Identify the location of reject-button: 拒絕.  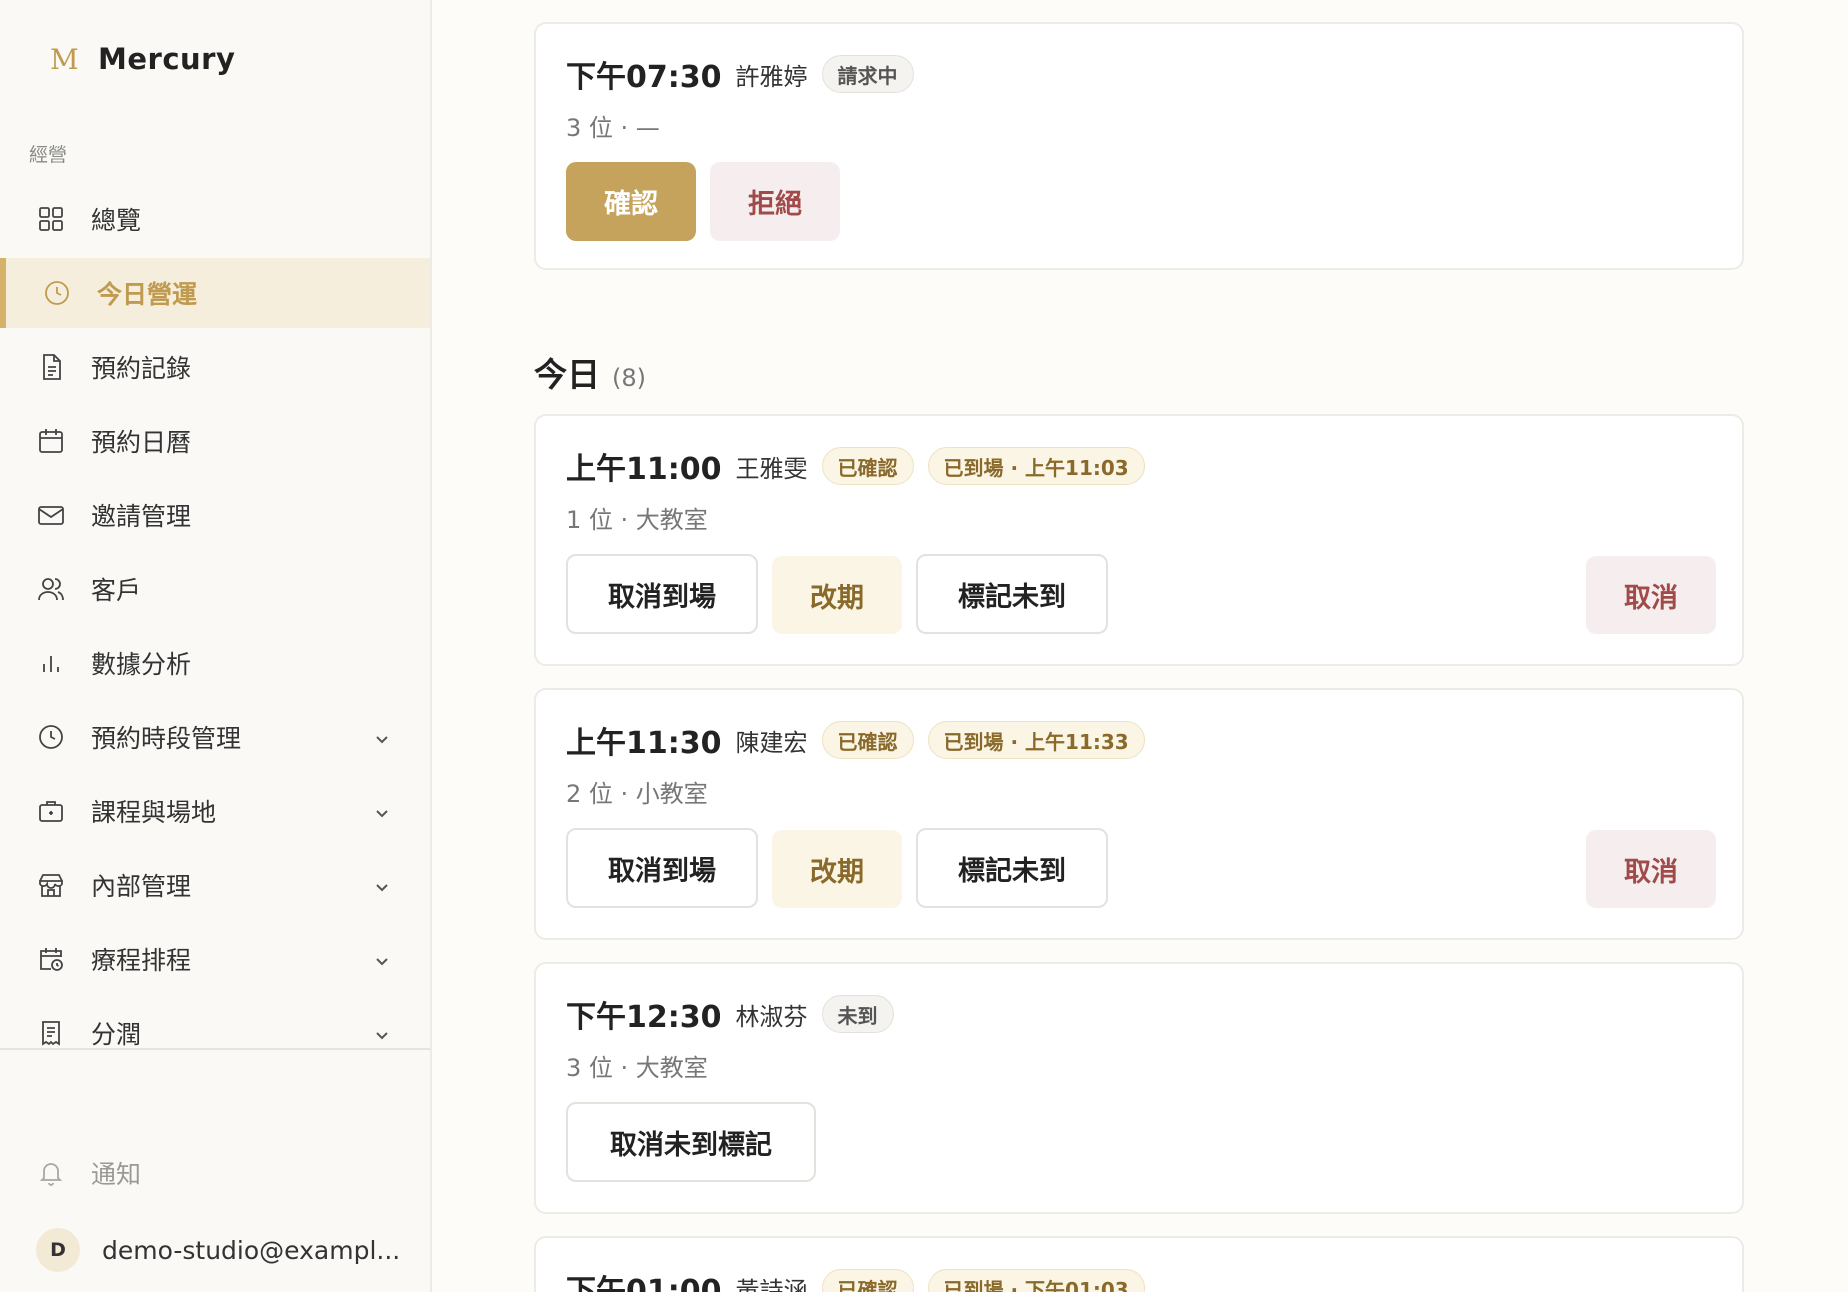
(775, 201).